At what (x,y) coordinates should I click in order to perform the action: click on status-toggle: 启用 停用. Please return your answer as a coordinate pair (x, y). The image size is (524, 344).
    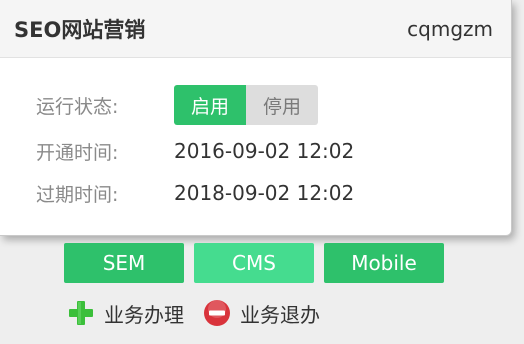
    Looking at the image, I should click on (246, 105).